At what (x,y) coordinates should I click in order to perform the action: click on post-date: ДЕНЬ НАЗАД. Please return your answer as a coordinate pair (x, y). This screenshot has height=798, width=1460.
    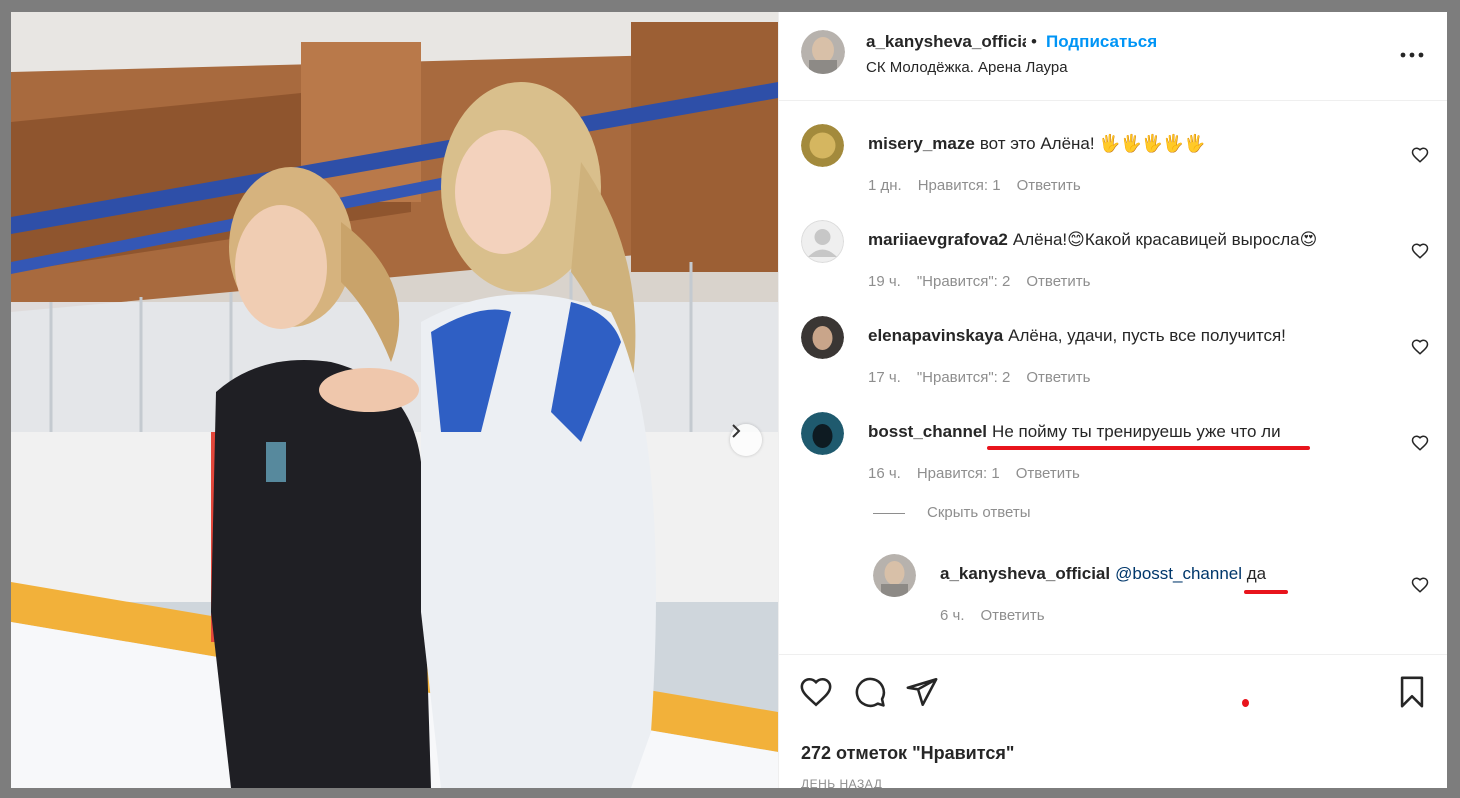
    Looking at the image, I should click on (841, 782).